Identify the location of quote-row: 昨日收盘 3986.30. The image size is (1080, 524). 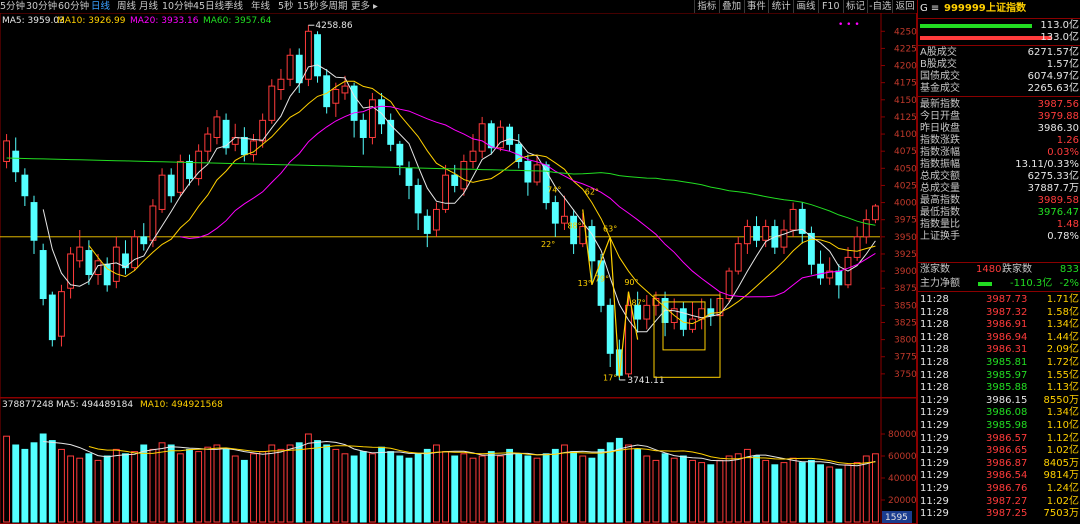
(999, 129).